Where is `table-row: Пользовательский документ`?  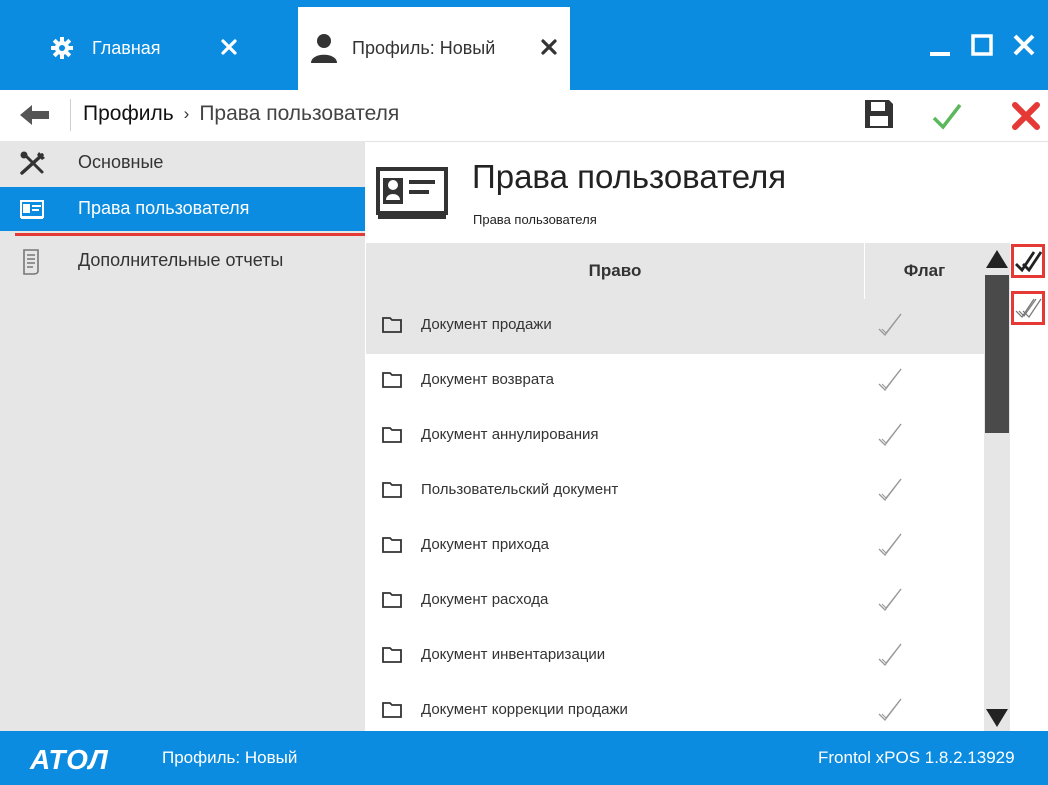
table-row: Пользовательский документ is located at coordinates (675, 491).